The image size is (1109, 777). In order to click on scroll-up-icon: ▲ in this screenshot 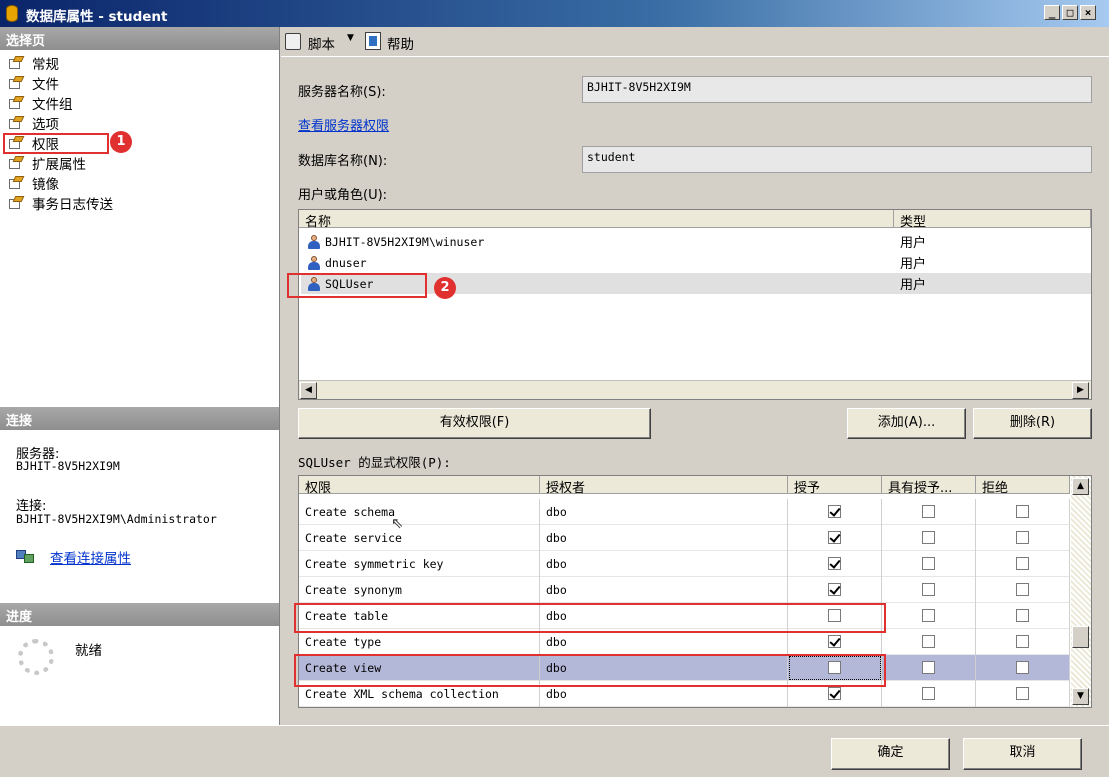, I will do `click(1080, 486)`.